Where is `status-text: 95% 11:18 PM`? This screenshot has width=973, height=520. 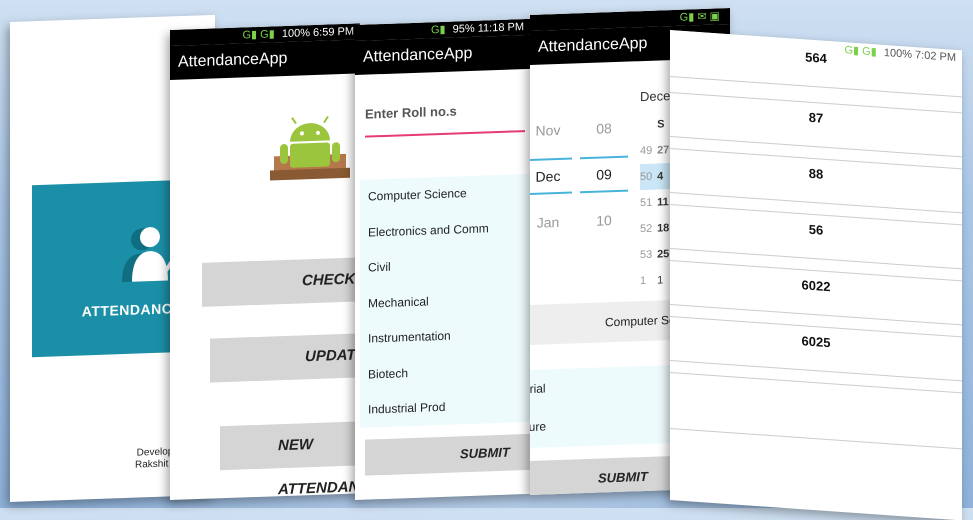 status-text: 95% 11:18 PM is located at coordinates (488, 28).